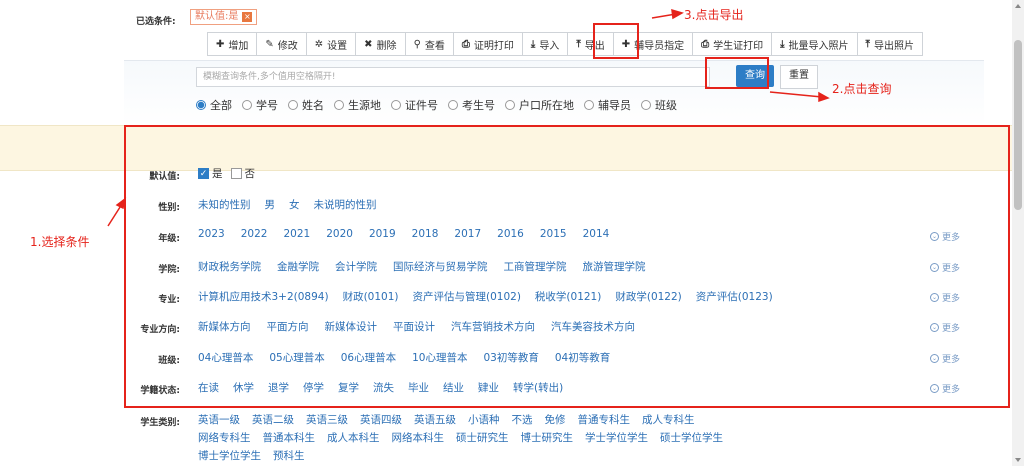 This screenshot has width=1024, height=466. I want to click on arrow-step3-head, so click(677, 14).